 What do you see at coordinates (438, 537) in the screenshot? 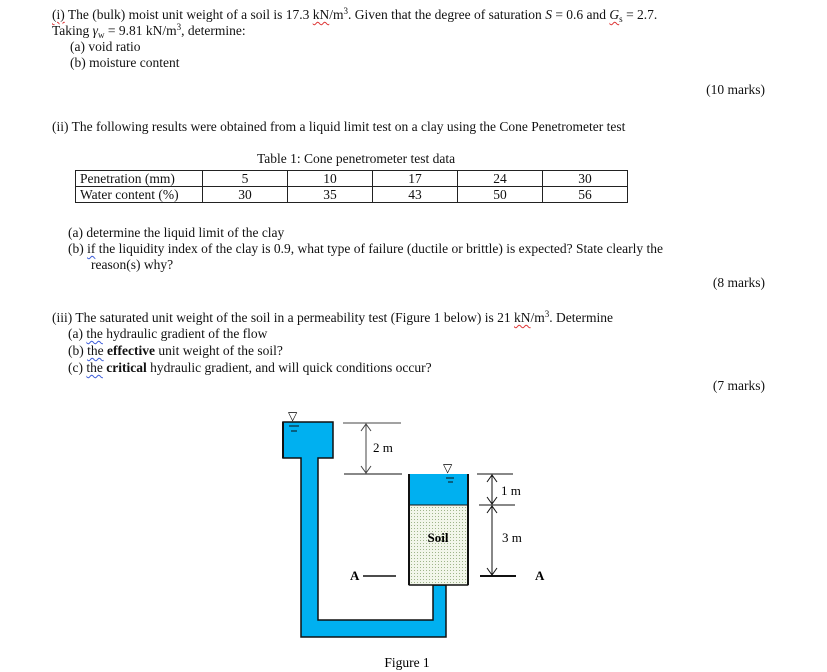
I see `soil-label: Soil` at bounding box center [438, 537].